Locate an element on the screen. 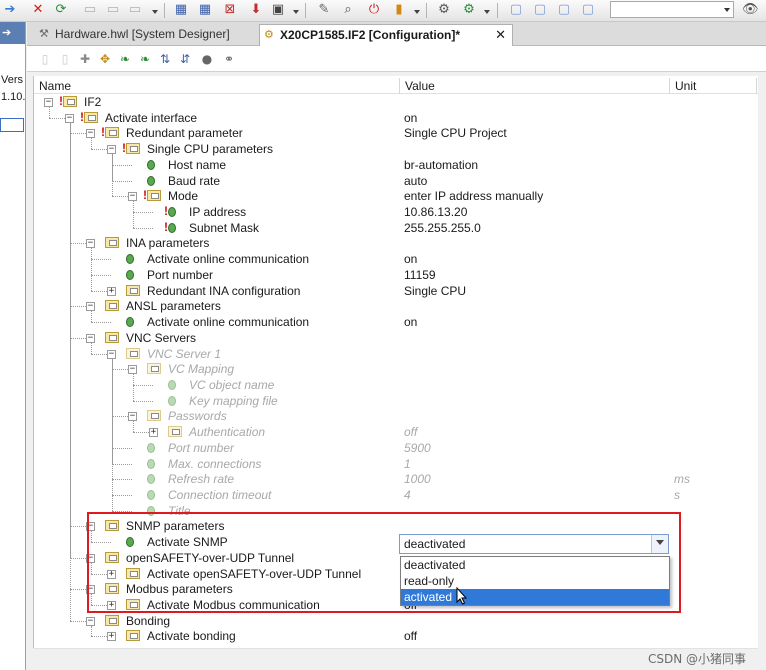  row-value: br-automation is located at coordinates (441, 165).